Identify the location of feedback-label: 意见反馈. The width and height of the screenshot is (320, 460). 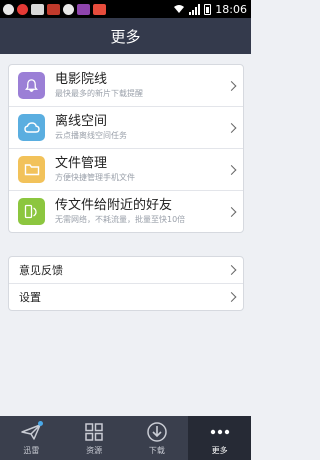
(41, 270).